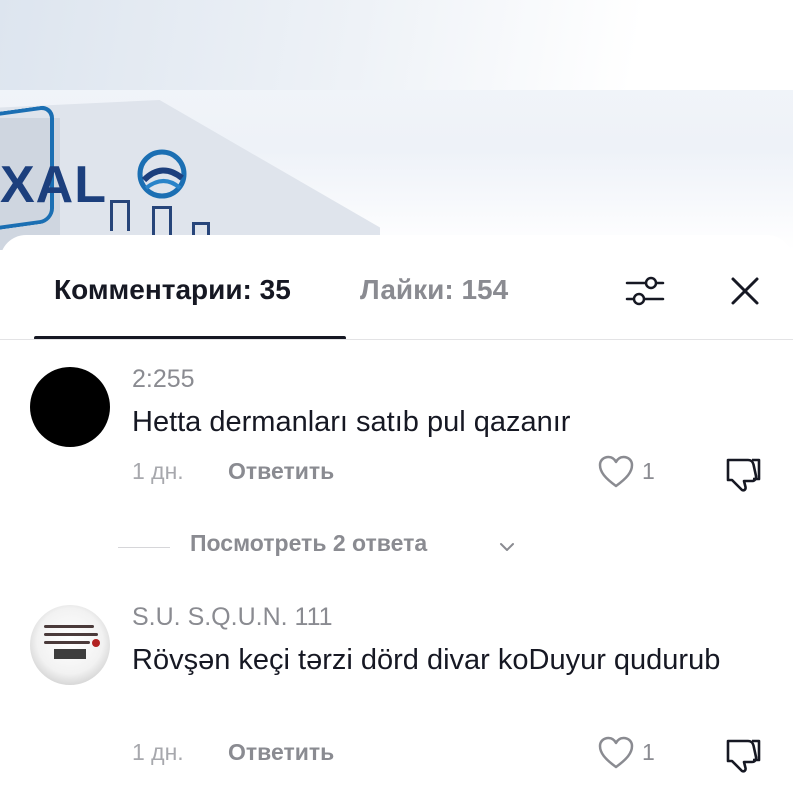  Describe the element at coordinates (351, 422) in the screenshot. I see `comment-text: Hetta dermanları satıb pul qazanır` at that location.